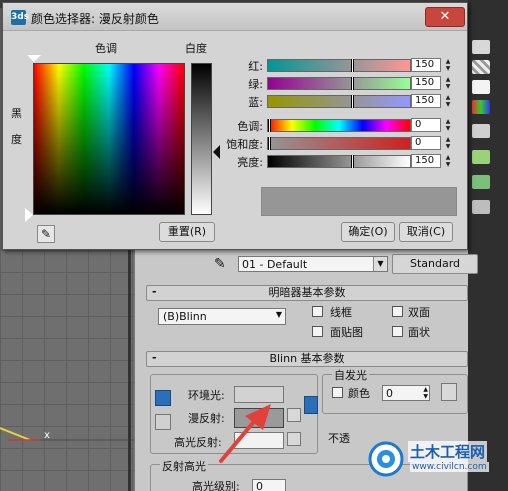 This screenshot has width=508, height=491. What do you see at coordinates (269, 125) in the screenshot?
I see `hue-slider-thumb` at bounding box center [269, 125].